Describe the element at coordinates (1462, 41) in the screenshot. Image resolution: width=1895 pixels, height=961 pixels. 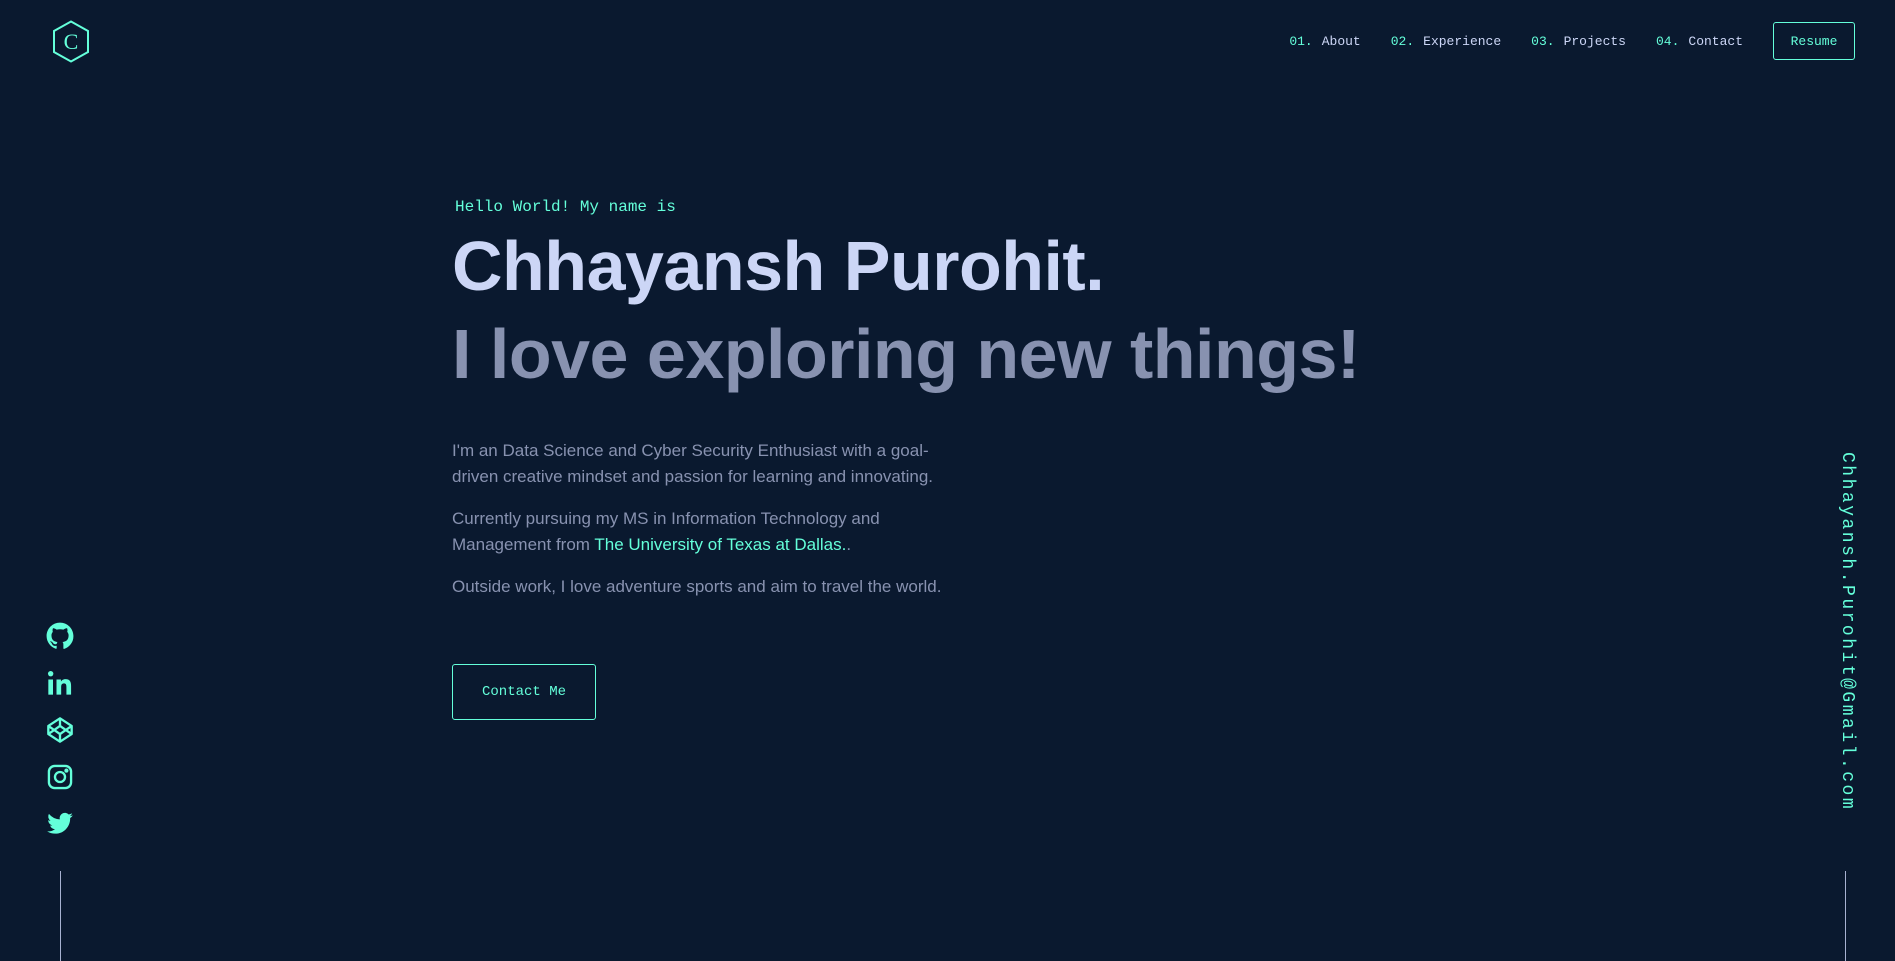
I see `nav-label: Experience` at that location.